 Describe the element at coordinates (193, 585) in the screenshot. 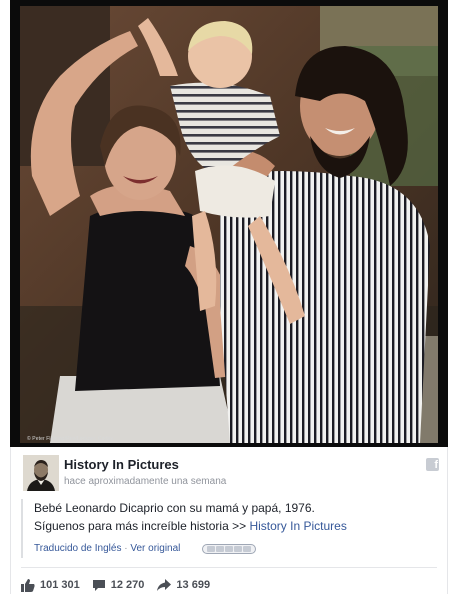

I see `shares-count: 13 699` at that location.